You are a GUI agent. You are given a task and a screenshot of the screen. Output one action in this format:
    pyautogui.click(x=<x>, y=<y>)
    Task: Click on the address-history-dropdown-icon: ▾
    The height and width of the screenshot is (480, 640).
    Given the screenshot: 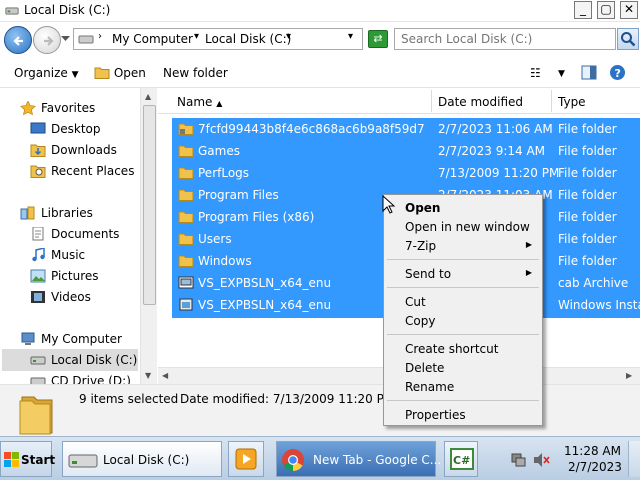 What is the action you would take?
    pyautogui.click(x=350, y=36)
    